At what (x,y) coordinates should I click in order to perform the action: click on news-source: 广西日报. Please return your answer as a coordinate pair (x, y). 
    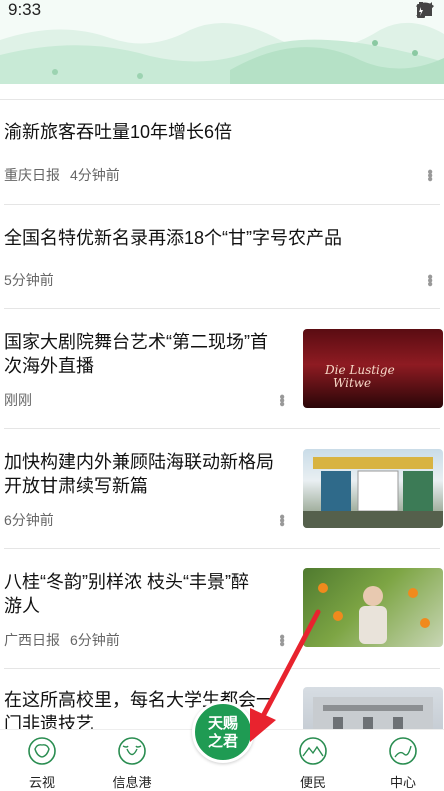
    Looking at the image, I should click on (32, 640).